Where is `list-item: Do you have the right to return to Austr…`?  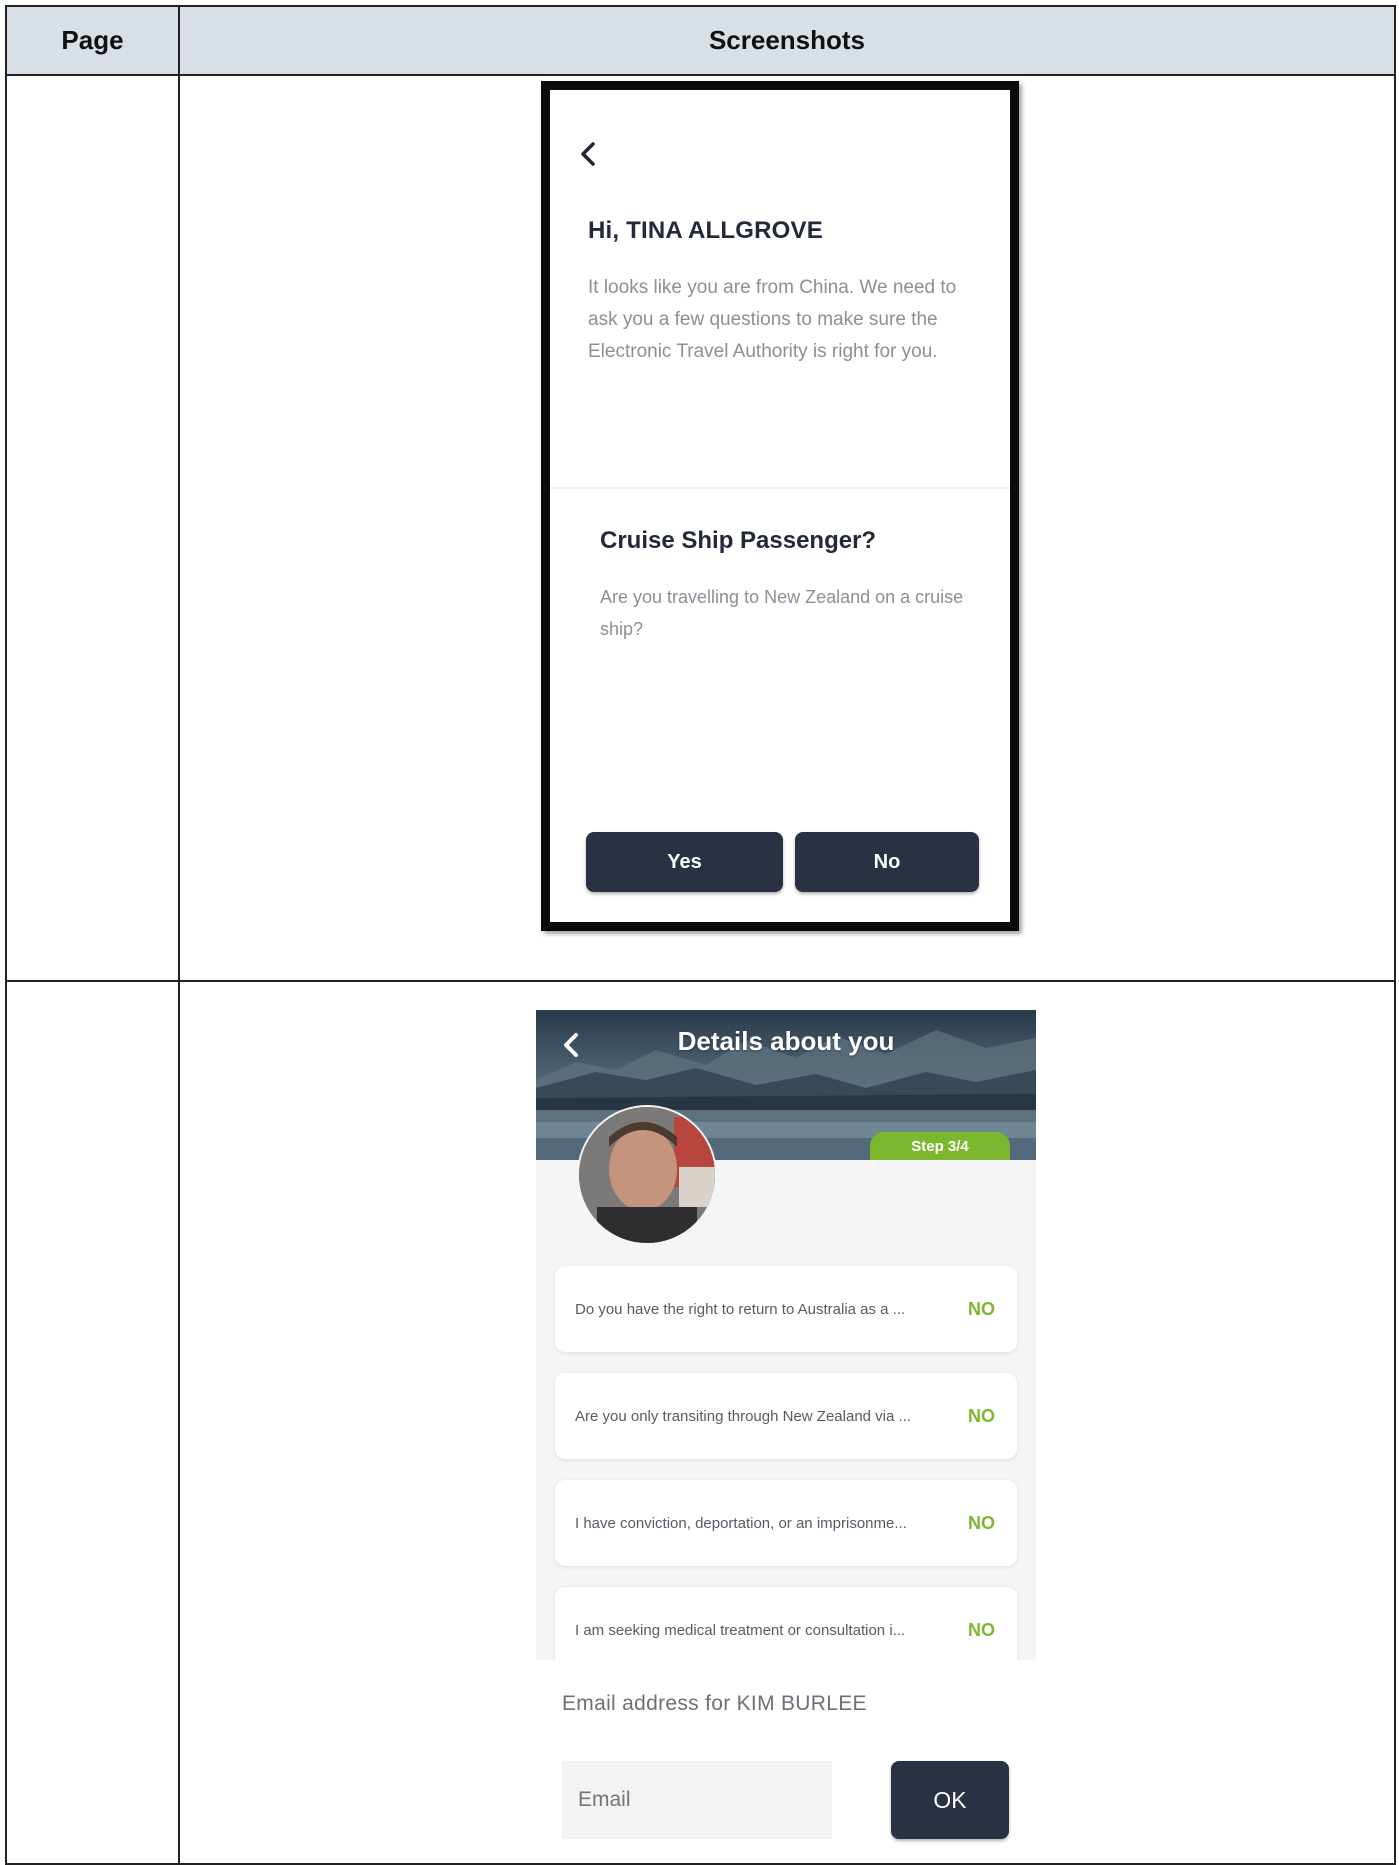
list-item: Do you have the right to return to Austr… is located at coordinates (786, 1309).